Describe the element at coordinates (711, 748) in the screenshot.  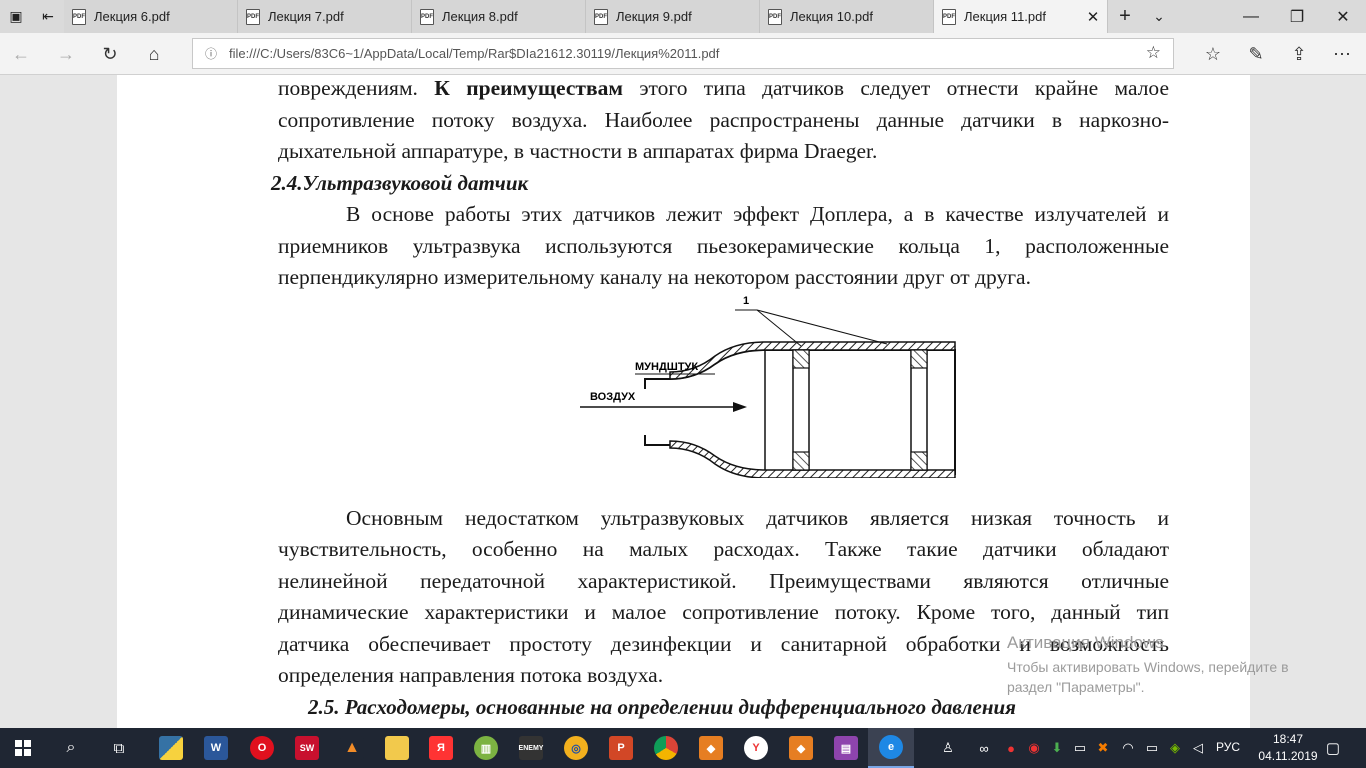
I see `app-orange-icon: ◆` at that location.